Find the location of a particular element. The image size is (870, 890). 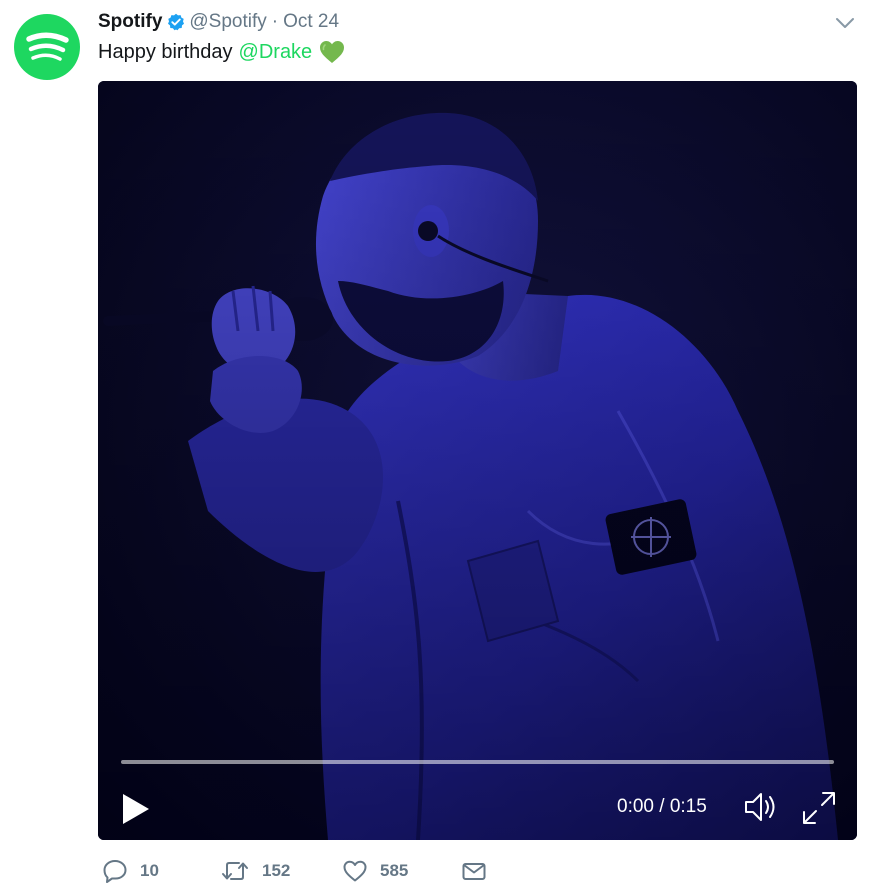

tweet-actions: 10 152 585 is located at coordinates (328, 874).